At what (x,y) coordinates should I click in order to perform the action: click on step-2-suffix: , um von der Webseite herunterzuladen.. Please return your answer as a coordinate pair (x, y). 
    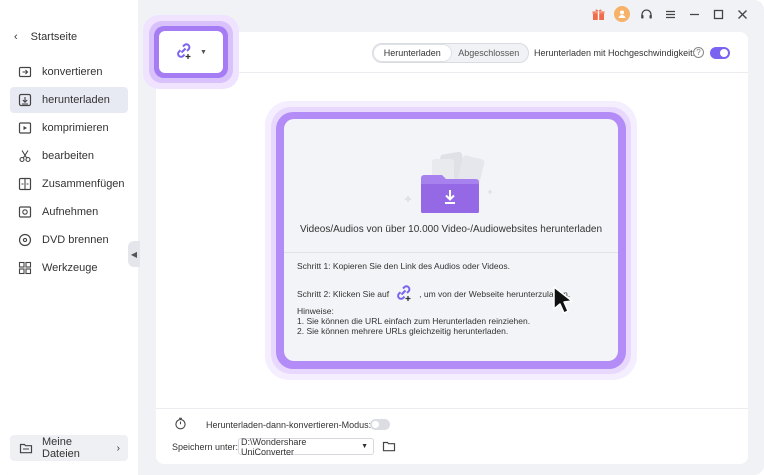
    Looking at the image, I should click on (495, 294).